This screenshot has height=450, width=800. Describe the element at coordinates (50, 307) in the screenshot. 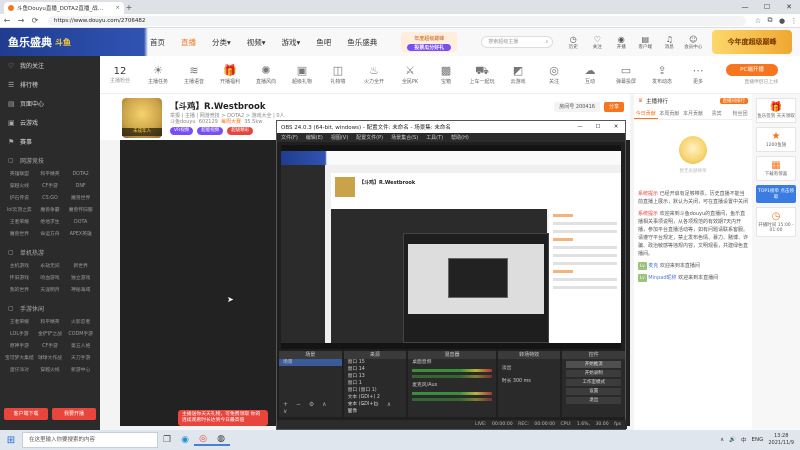

I see `sidebar-section-title: ▢ 手游休闲` at that location.